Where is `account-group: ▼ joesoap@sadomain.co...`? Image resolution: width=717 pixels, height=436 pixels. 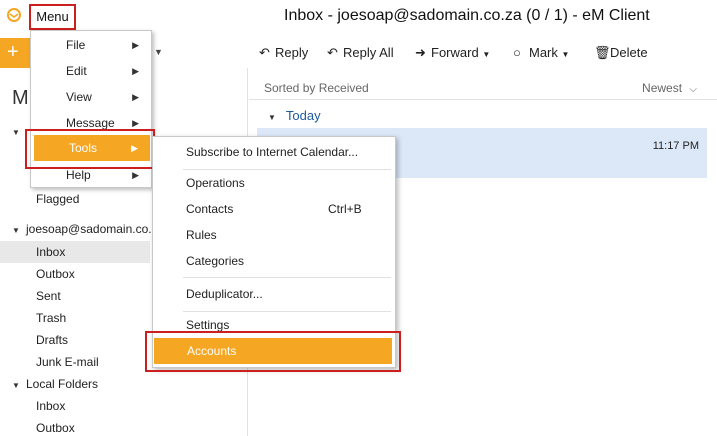
account-group: ▼ joesoap@sadomain.co... is located at coordinates (85, 229).